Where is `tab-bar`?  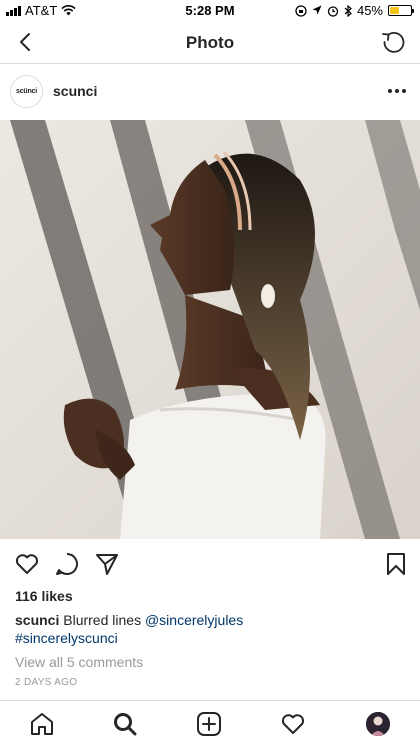
tab-bar is located at coordinates (210, 723).